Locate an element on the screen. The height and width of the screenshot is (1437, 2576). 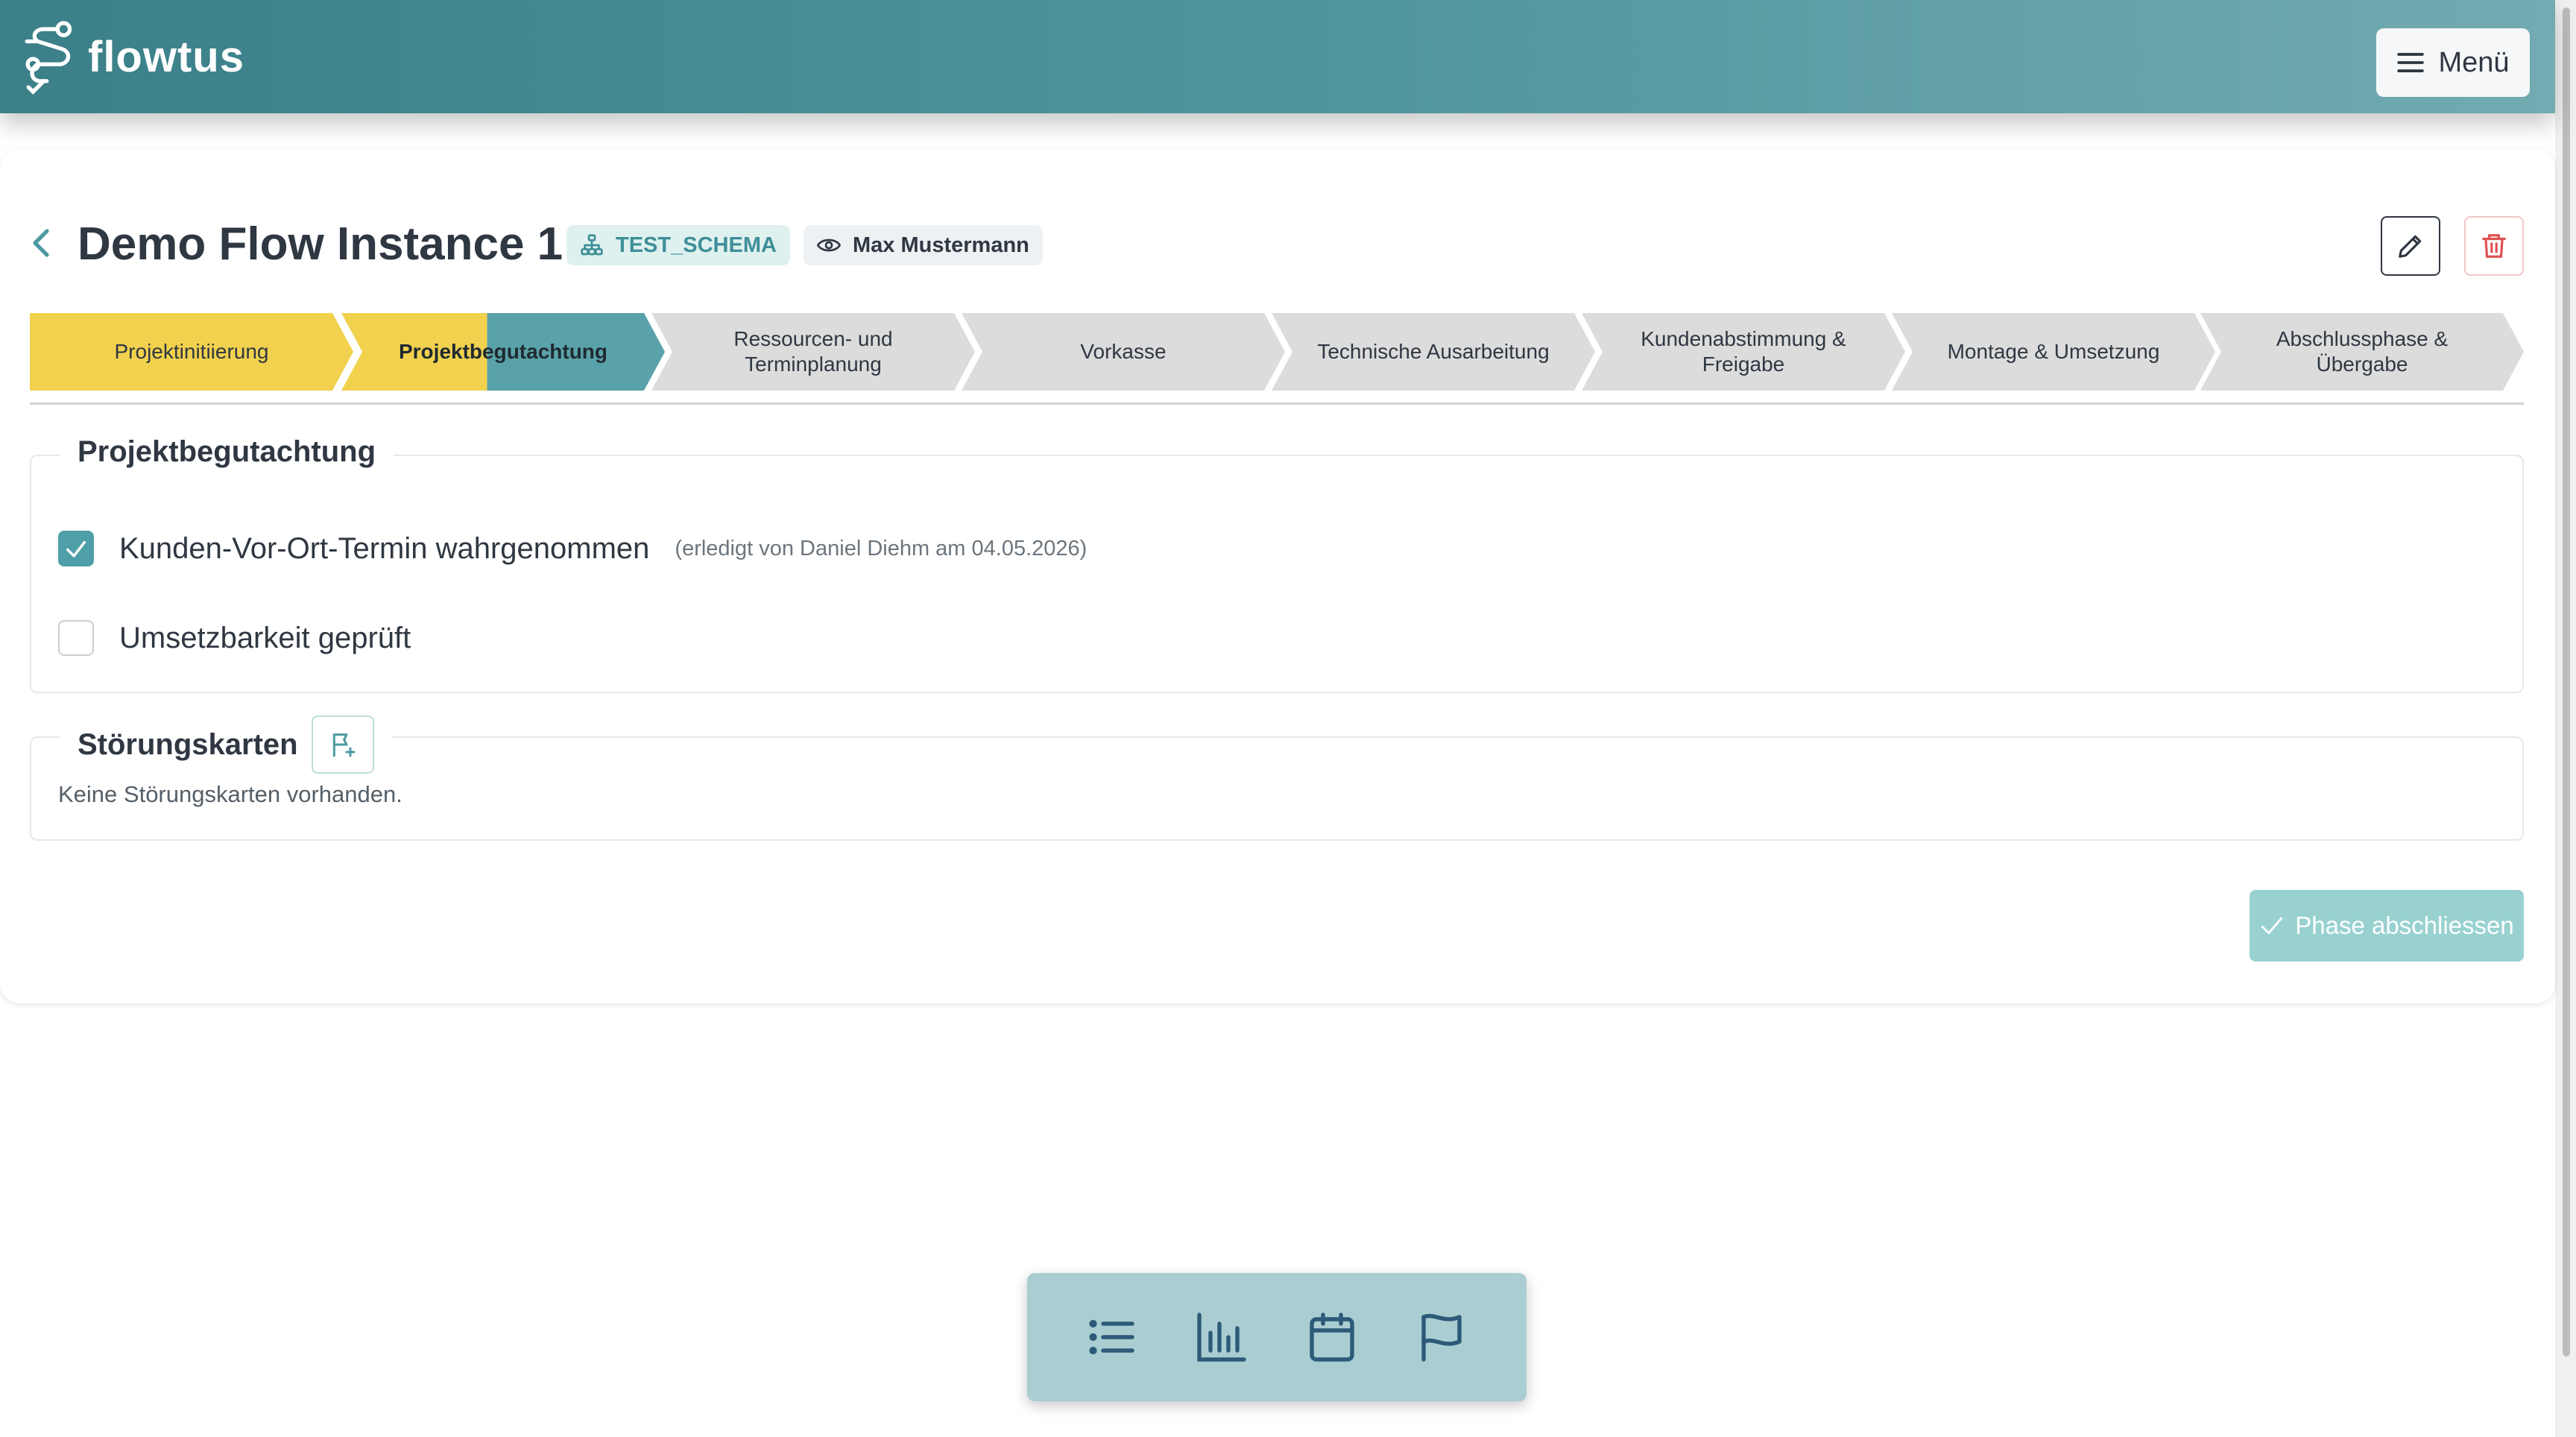
task-label: Umsetzbarkeit geprüft is located at coordinates (265, 639).